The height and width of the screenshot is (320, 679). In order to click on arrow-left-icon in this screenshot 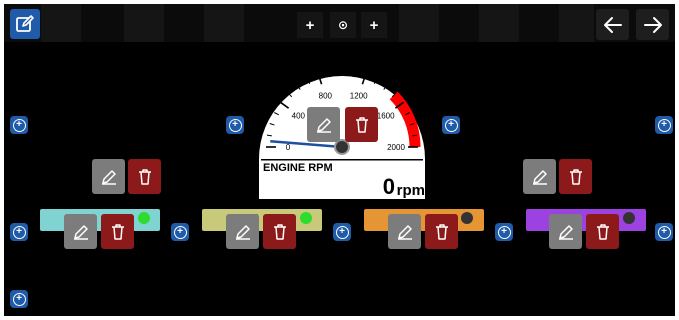, I will do `click(612, 24)`.